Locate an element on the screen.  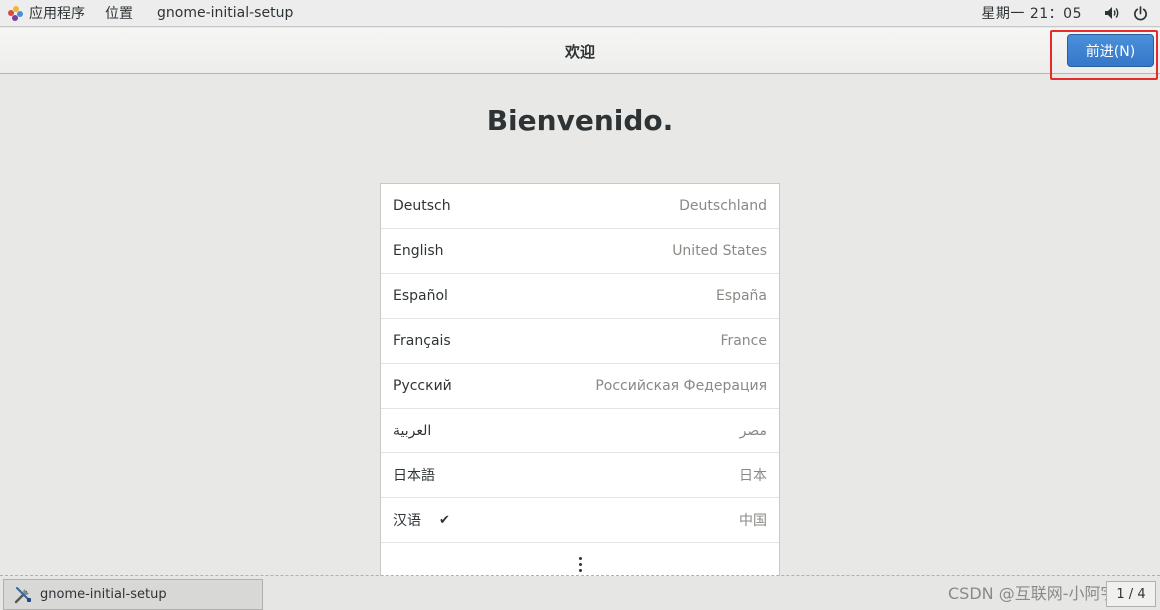
applications-menu: 应用程序 is located at coordinates (47, 13).